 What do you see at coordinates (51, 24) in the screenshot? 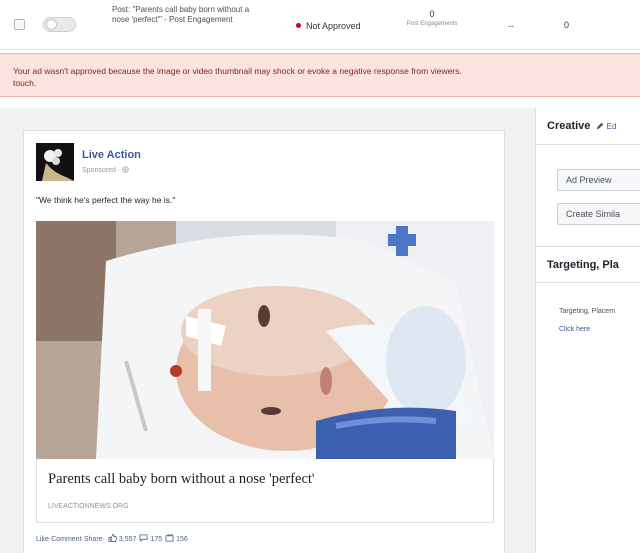
I see `toggle-knob` at bounding box center [51, 24].